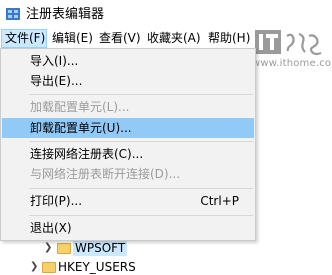 The width and height of the screenshot is (332, 275). What do you see at coordinates (97, 267) in the screenshot?
I see `tree-item-hkey-users: HKEY_USERS` at bounding box center [97, 267].